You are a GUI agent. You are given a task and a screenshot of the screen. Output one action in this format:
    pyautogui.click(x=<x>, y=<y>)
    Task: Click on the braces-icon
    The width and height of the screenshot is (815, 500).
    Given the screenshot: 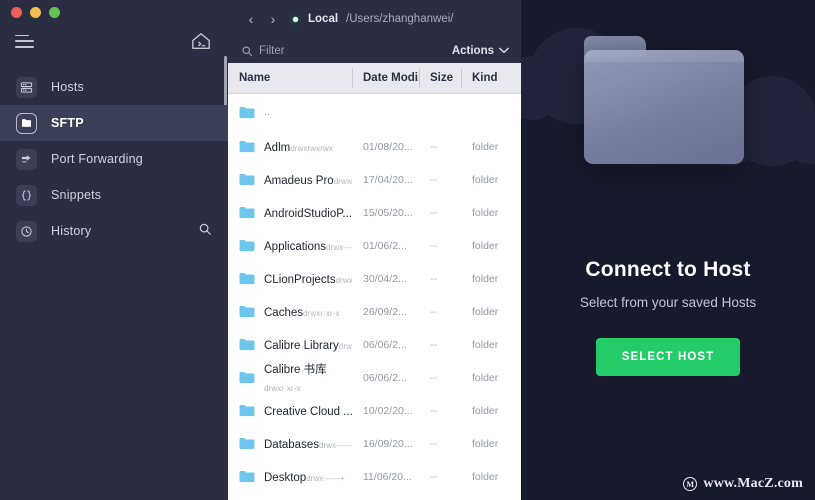 What is the action you would take?
    pyautogui.click(x=26, y=195)
    